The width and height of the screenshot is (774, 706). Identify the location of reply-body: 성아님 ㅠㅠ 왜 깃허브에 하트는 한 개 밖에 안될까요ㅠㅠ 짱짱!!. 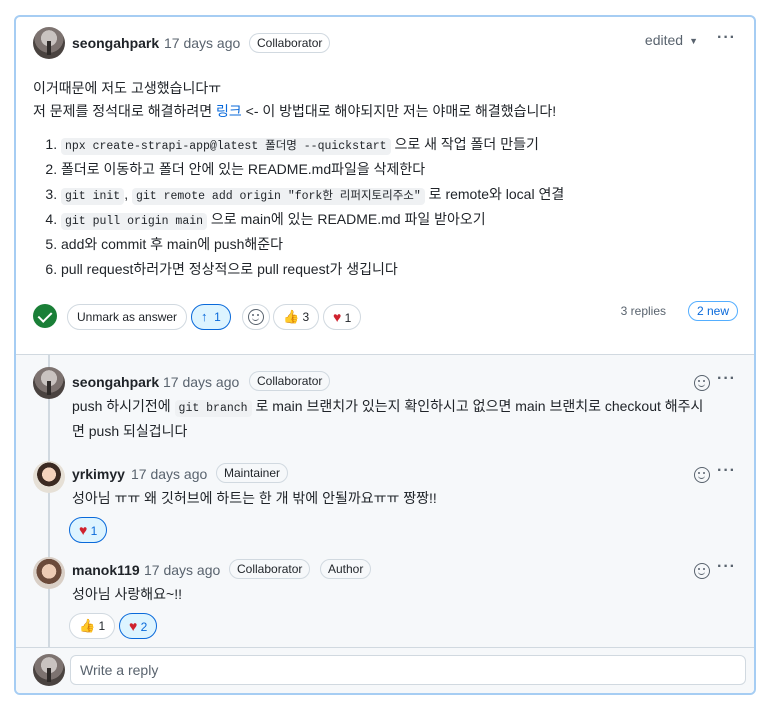
(254, 498).